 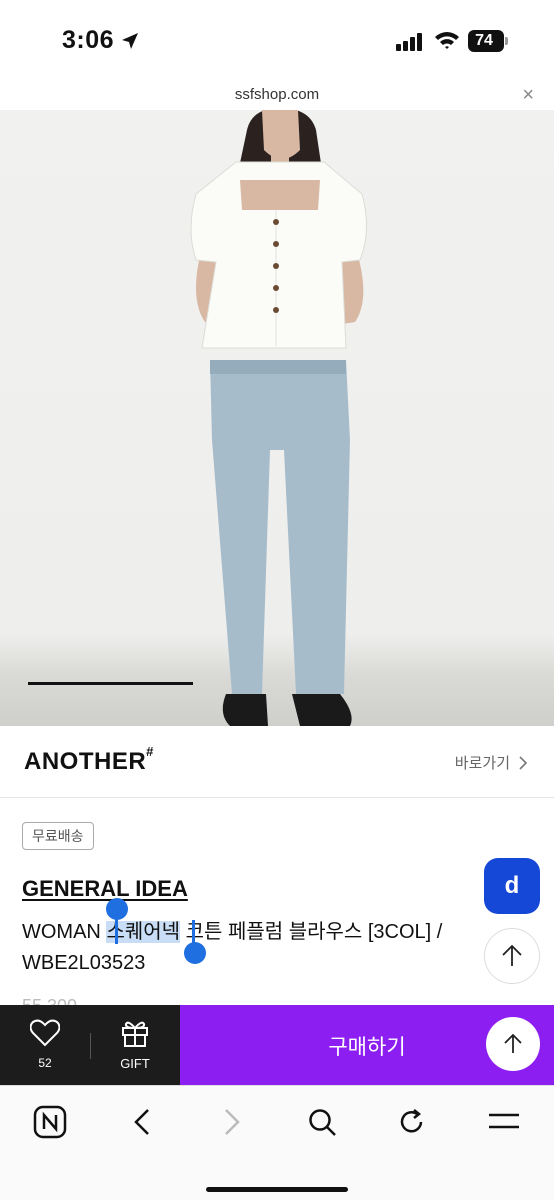 I want to click on buy-button: 구매하기, so click(x=367, y=1045).